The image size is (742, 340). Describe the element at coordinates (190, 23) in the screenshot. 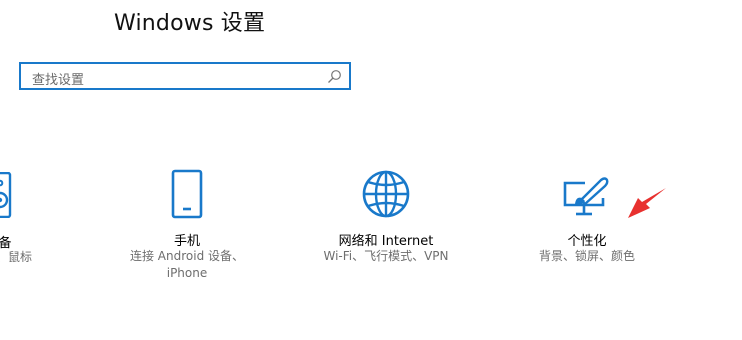

I see `page-title: Windows 设置` at that location.